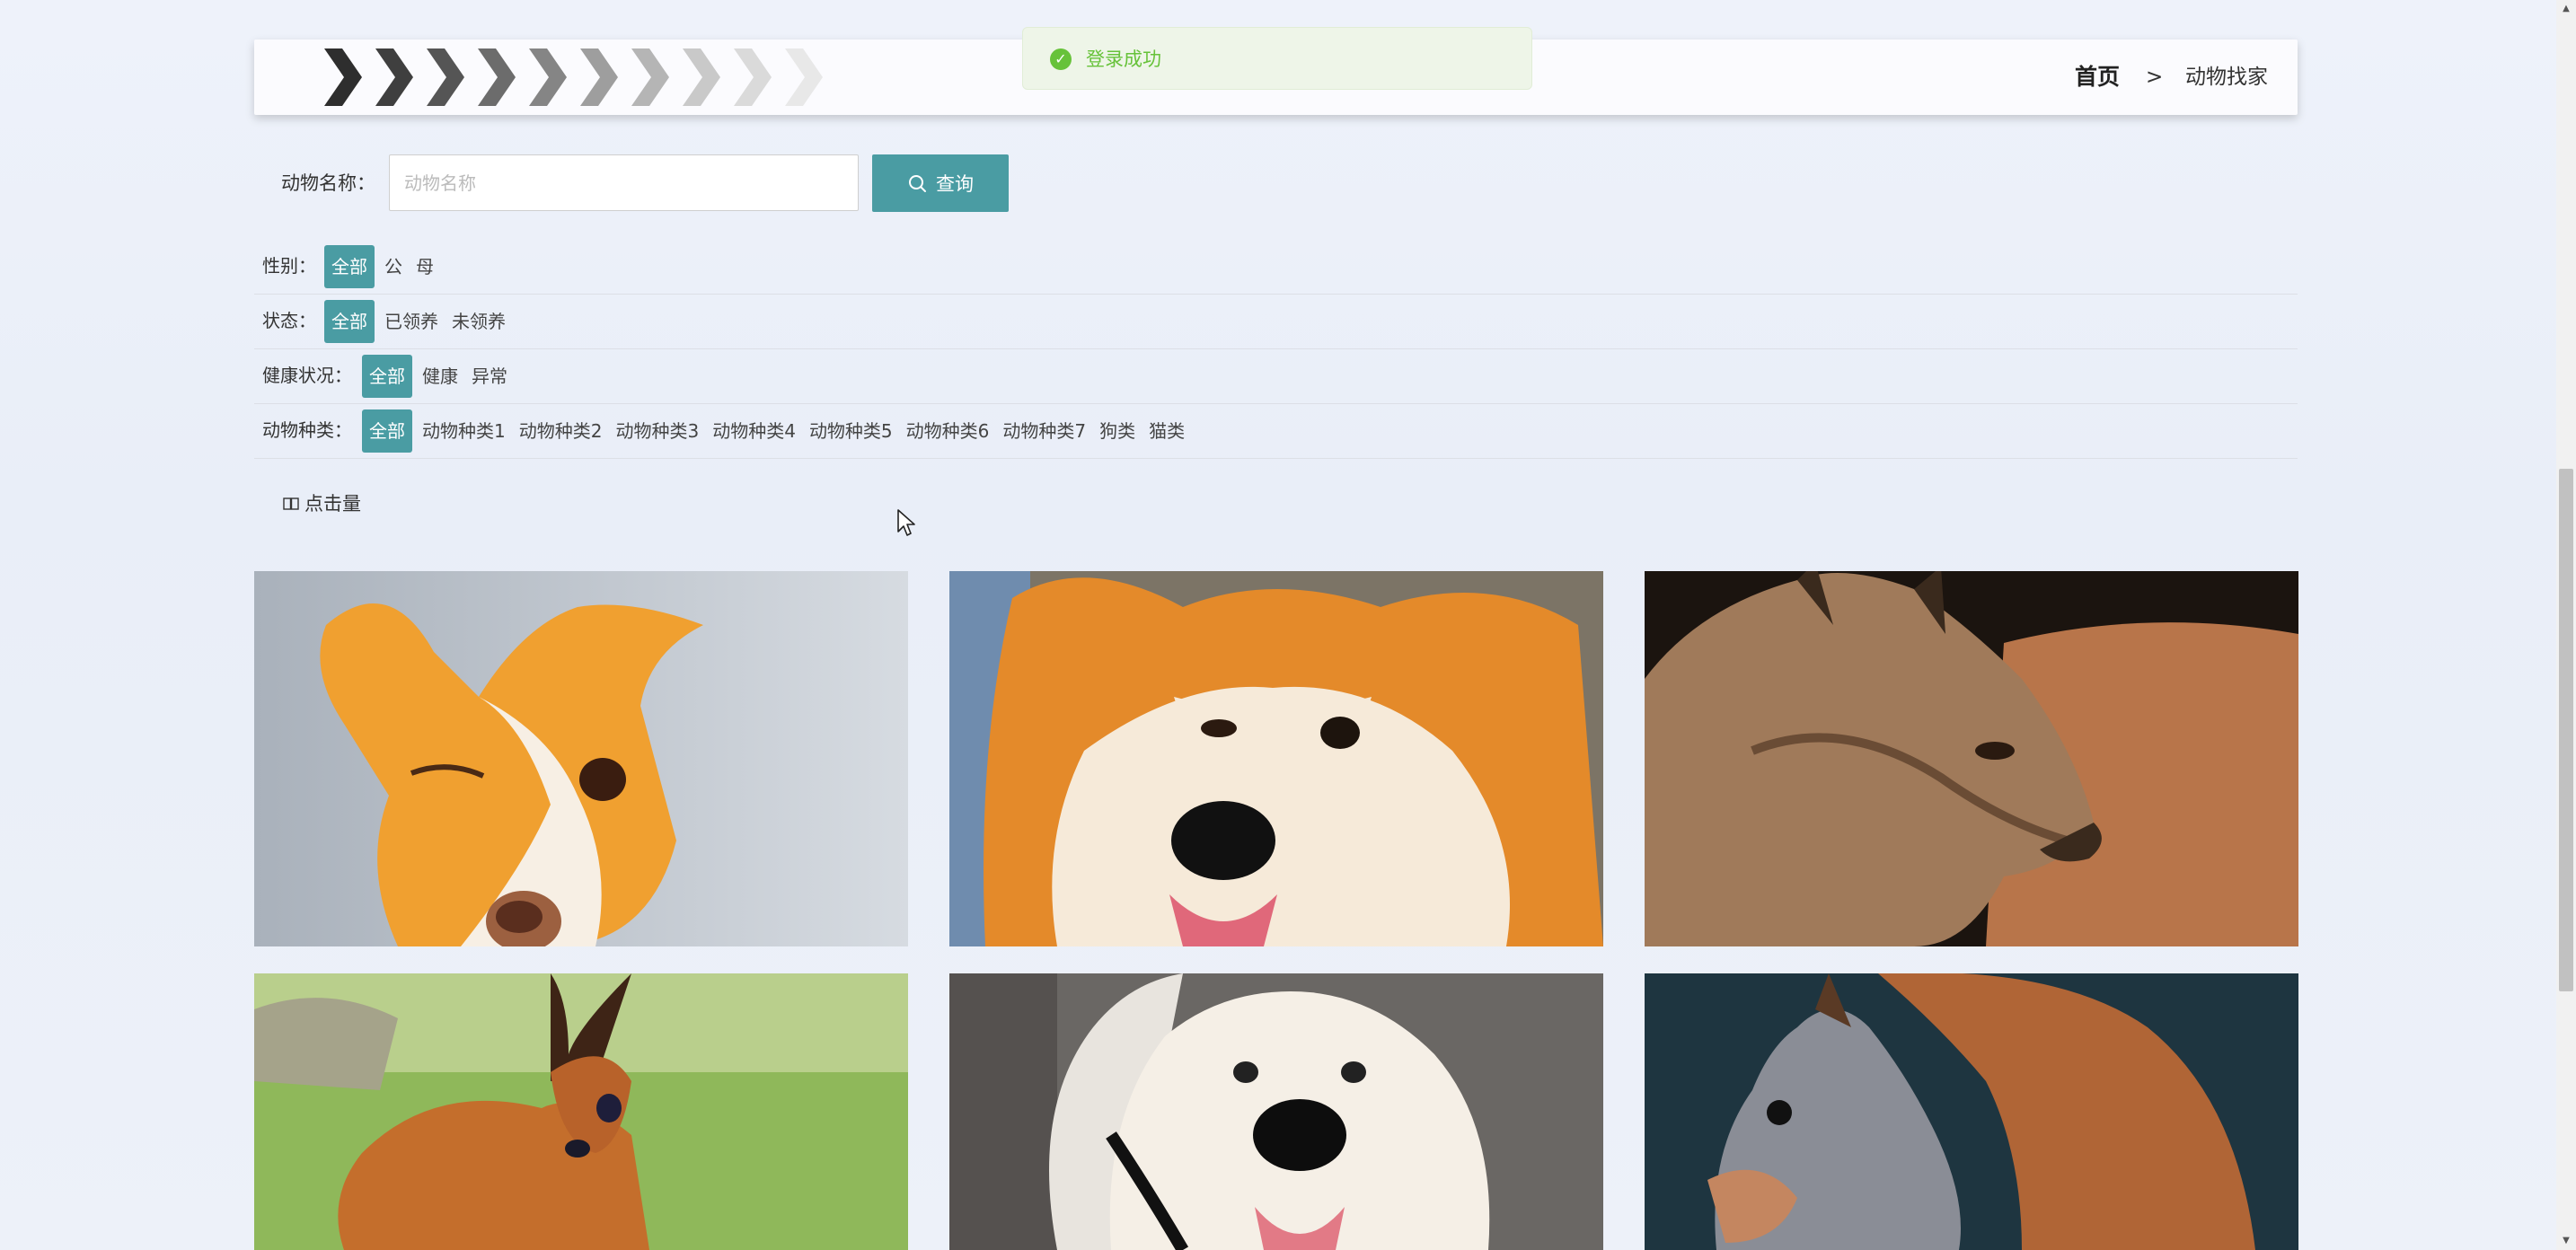  I want to click on scroll-down-arrow-icon: ▼, so click(2566, 1241).